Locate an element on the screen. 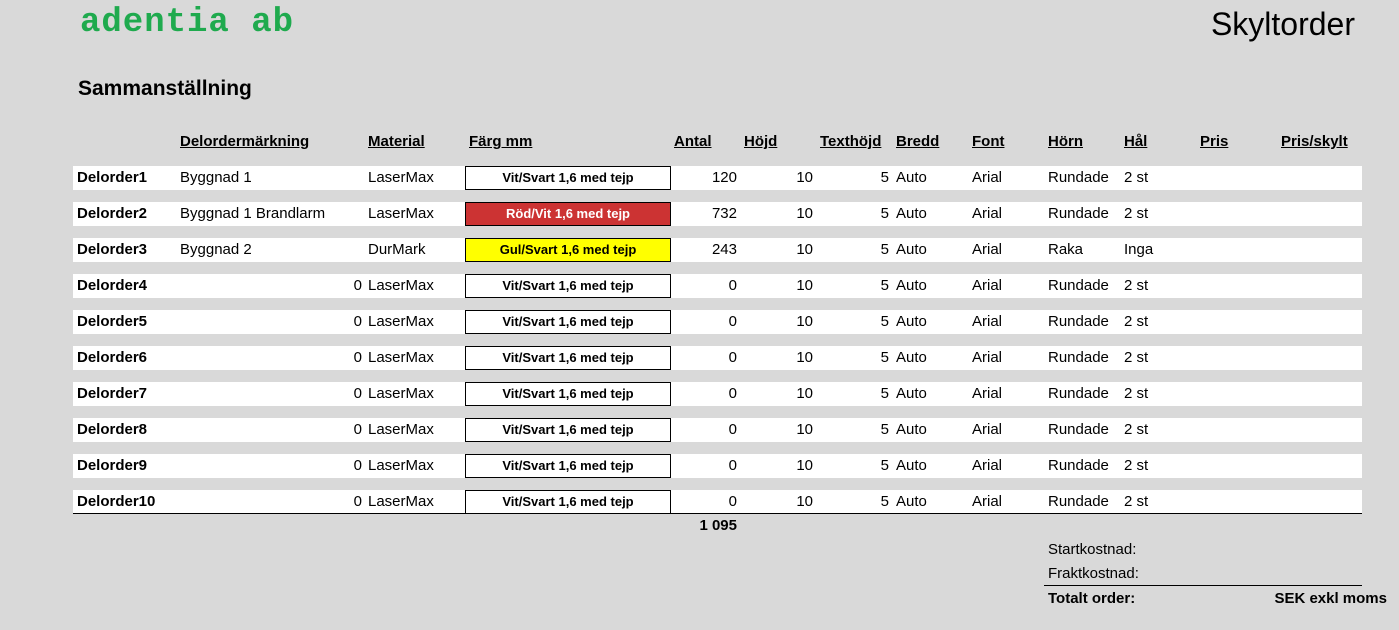 This screenshot has width=1399, height=630. row-antal: 120 is located at coordinates (705, 178).